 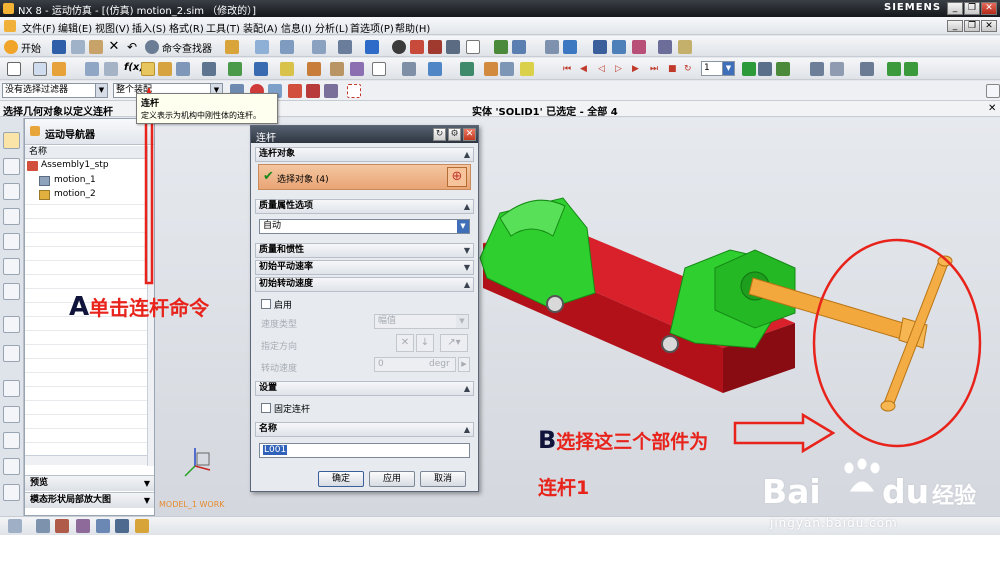 What do you see at coordinates (209, 69) in the screenshot?
I see `gear-coupler-icon` at bounding box center [209, 69].